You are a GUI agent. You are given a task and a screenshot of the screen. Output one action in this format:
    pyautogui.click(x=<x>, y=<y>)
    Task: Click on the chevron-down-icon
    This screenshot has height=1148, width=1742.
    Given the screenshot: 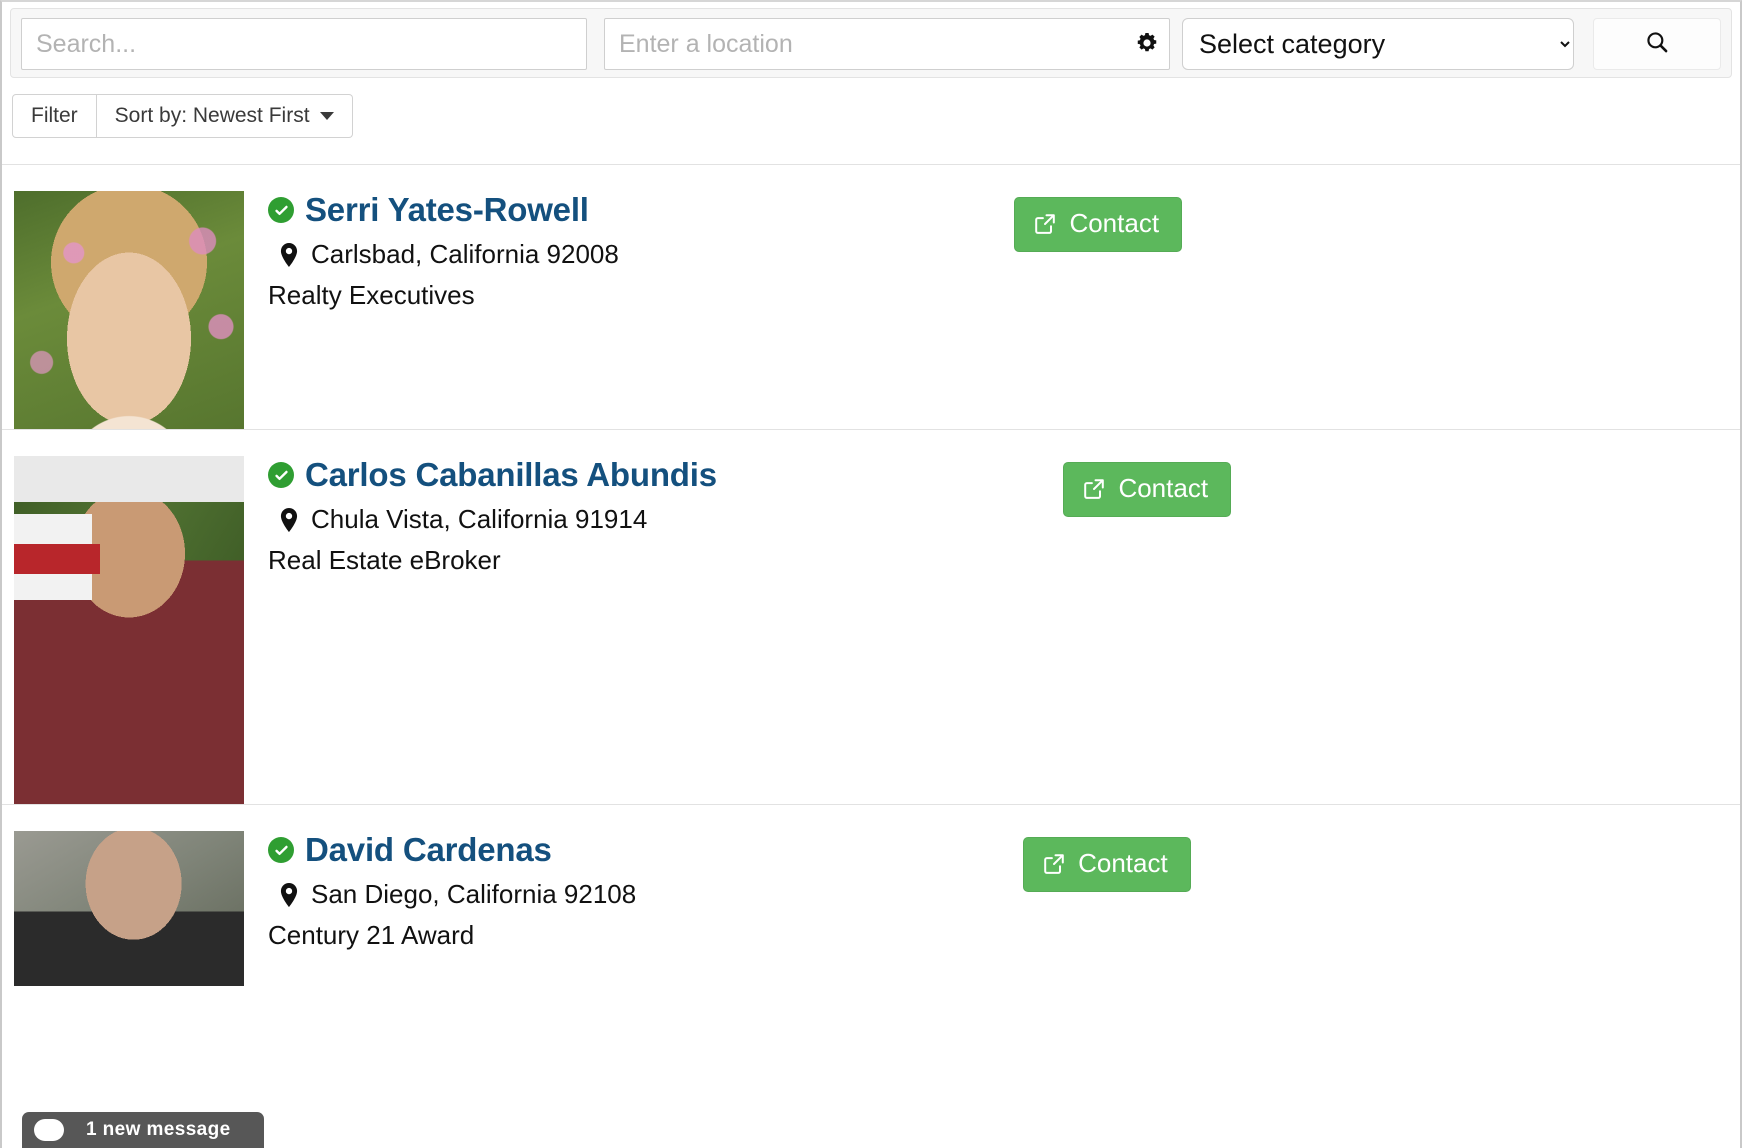 What is the action you would take?
    pyautogui.click(x=326, y=116)
    